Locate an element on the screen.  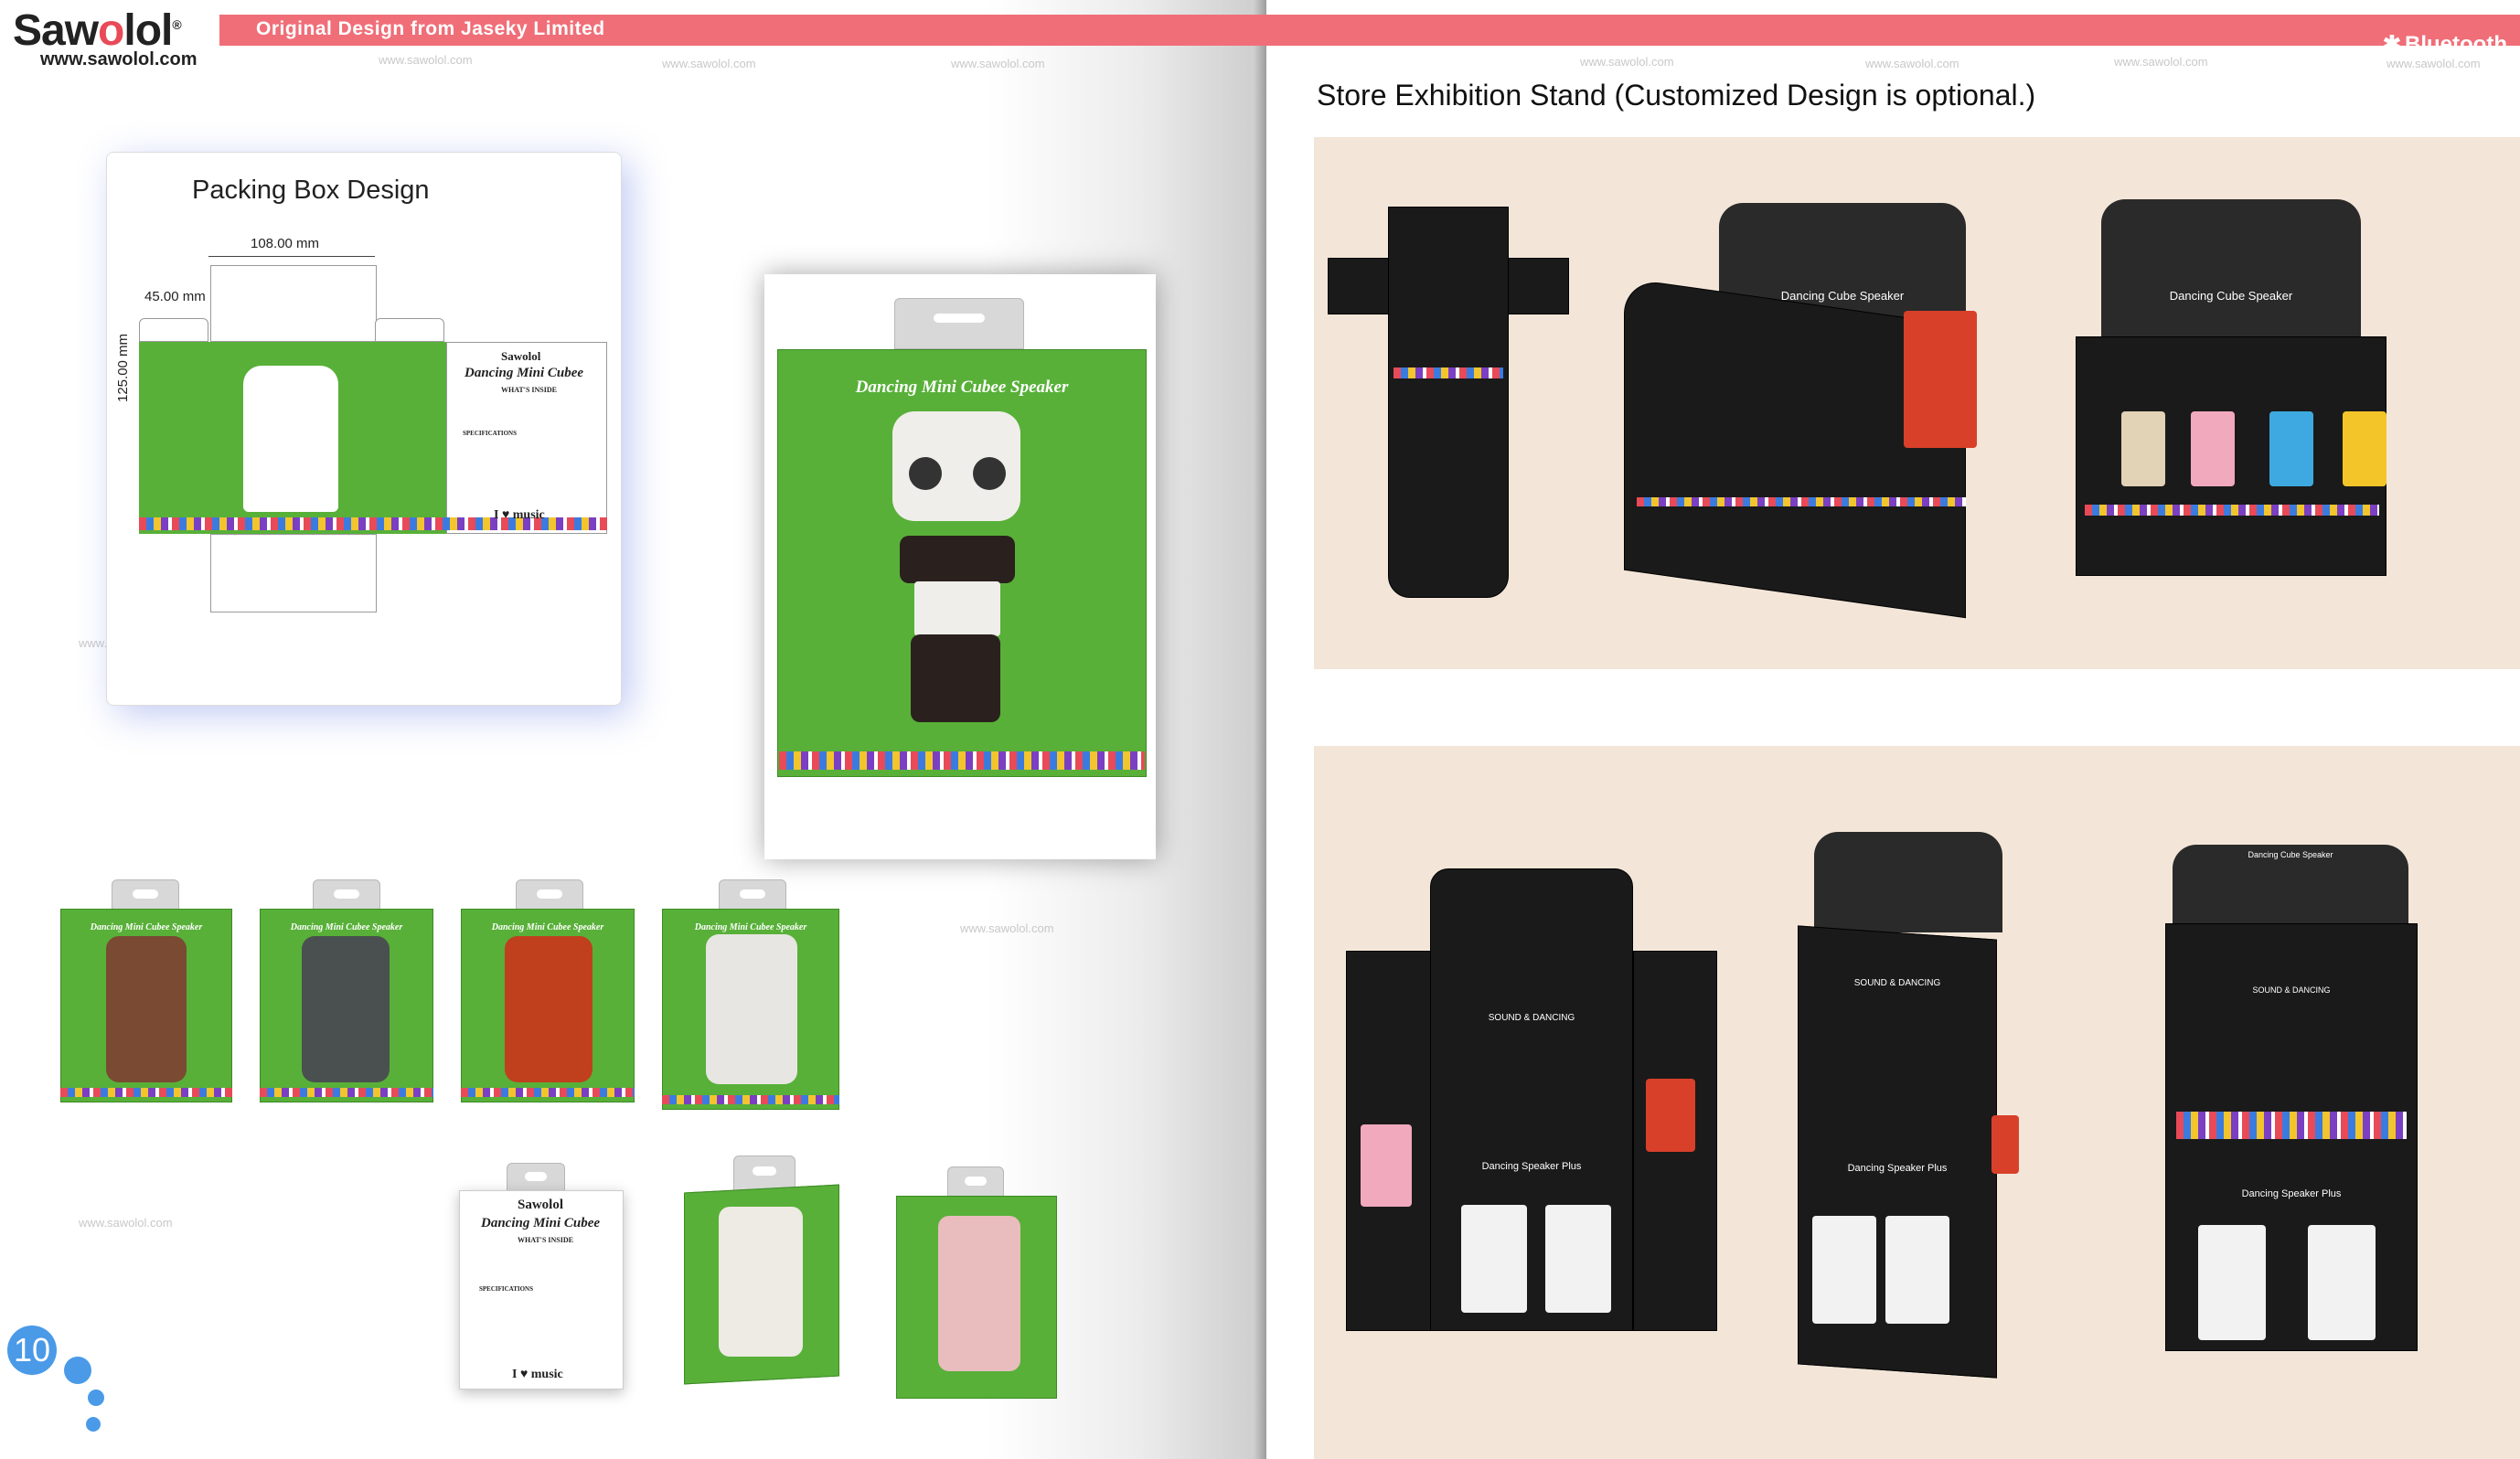
pig-figure is located at coordinates (979, 1294).